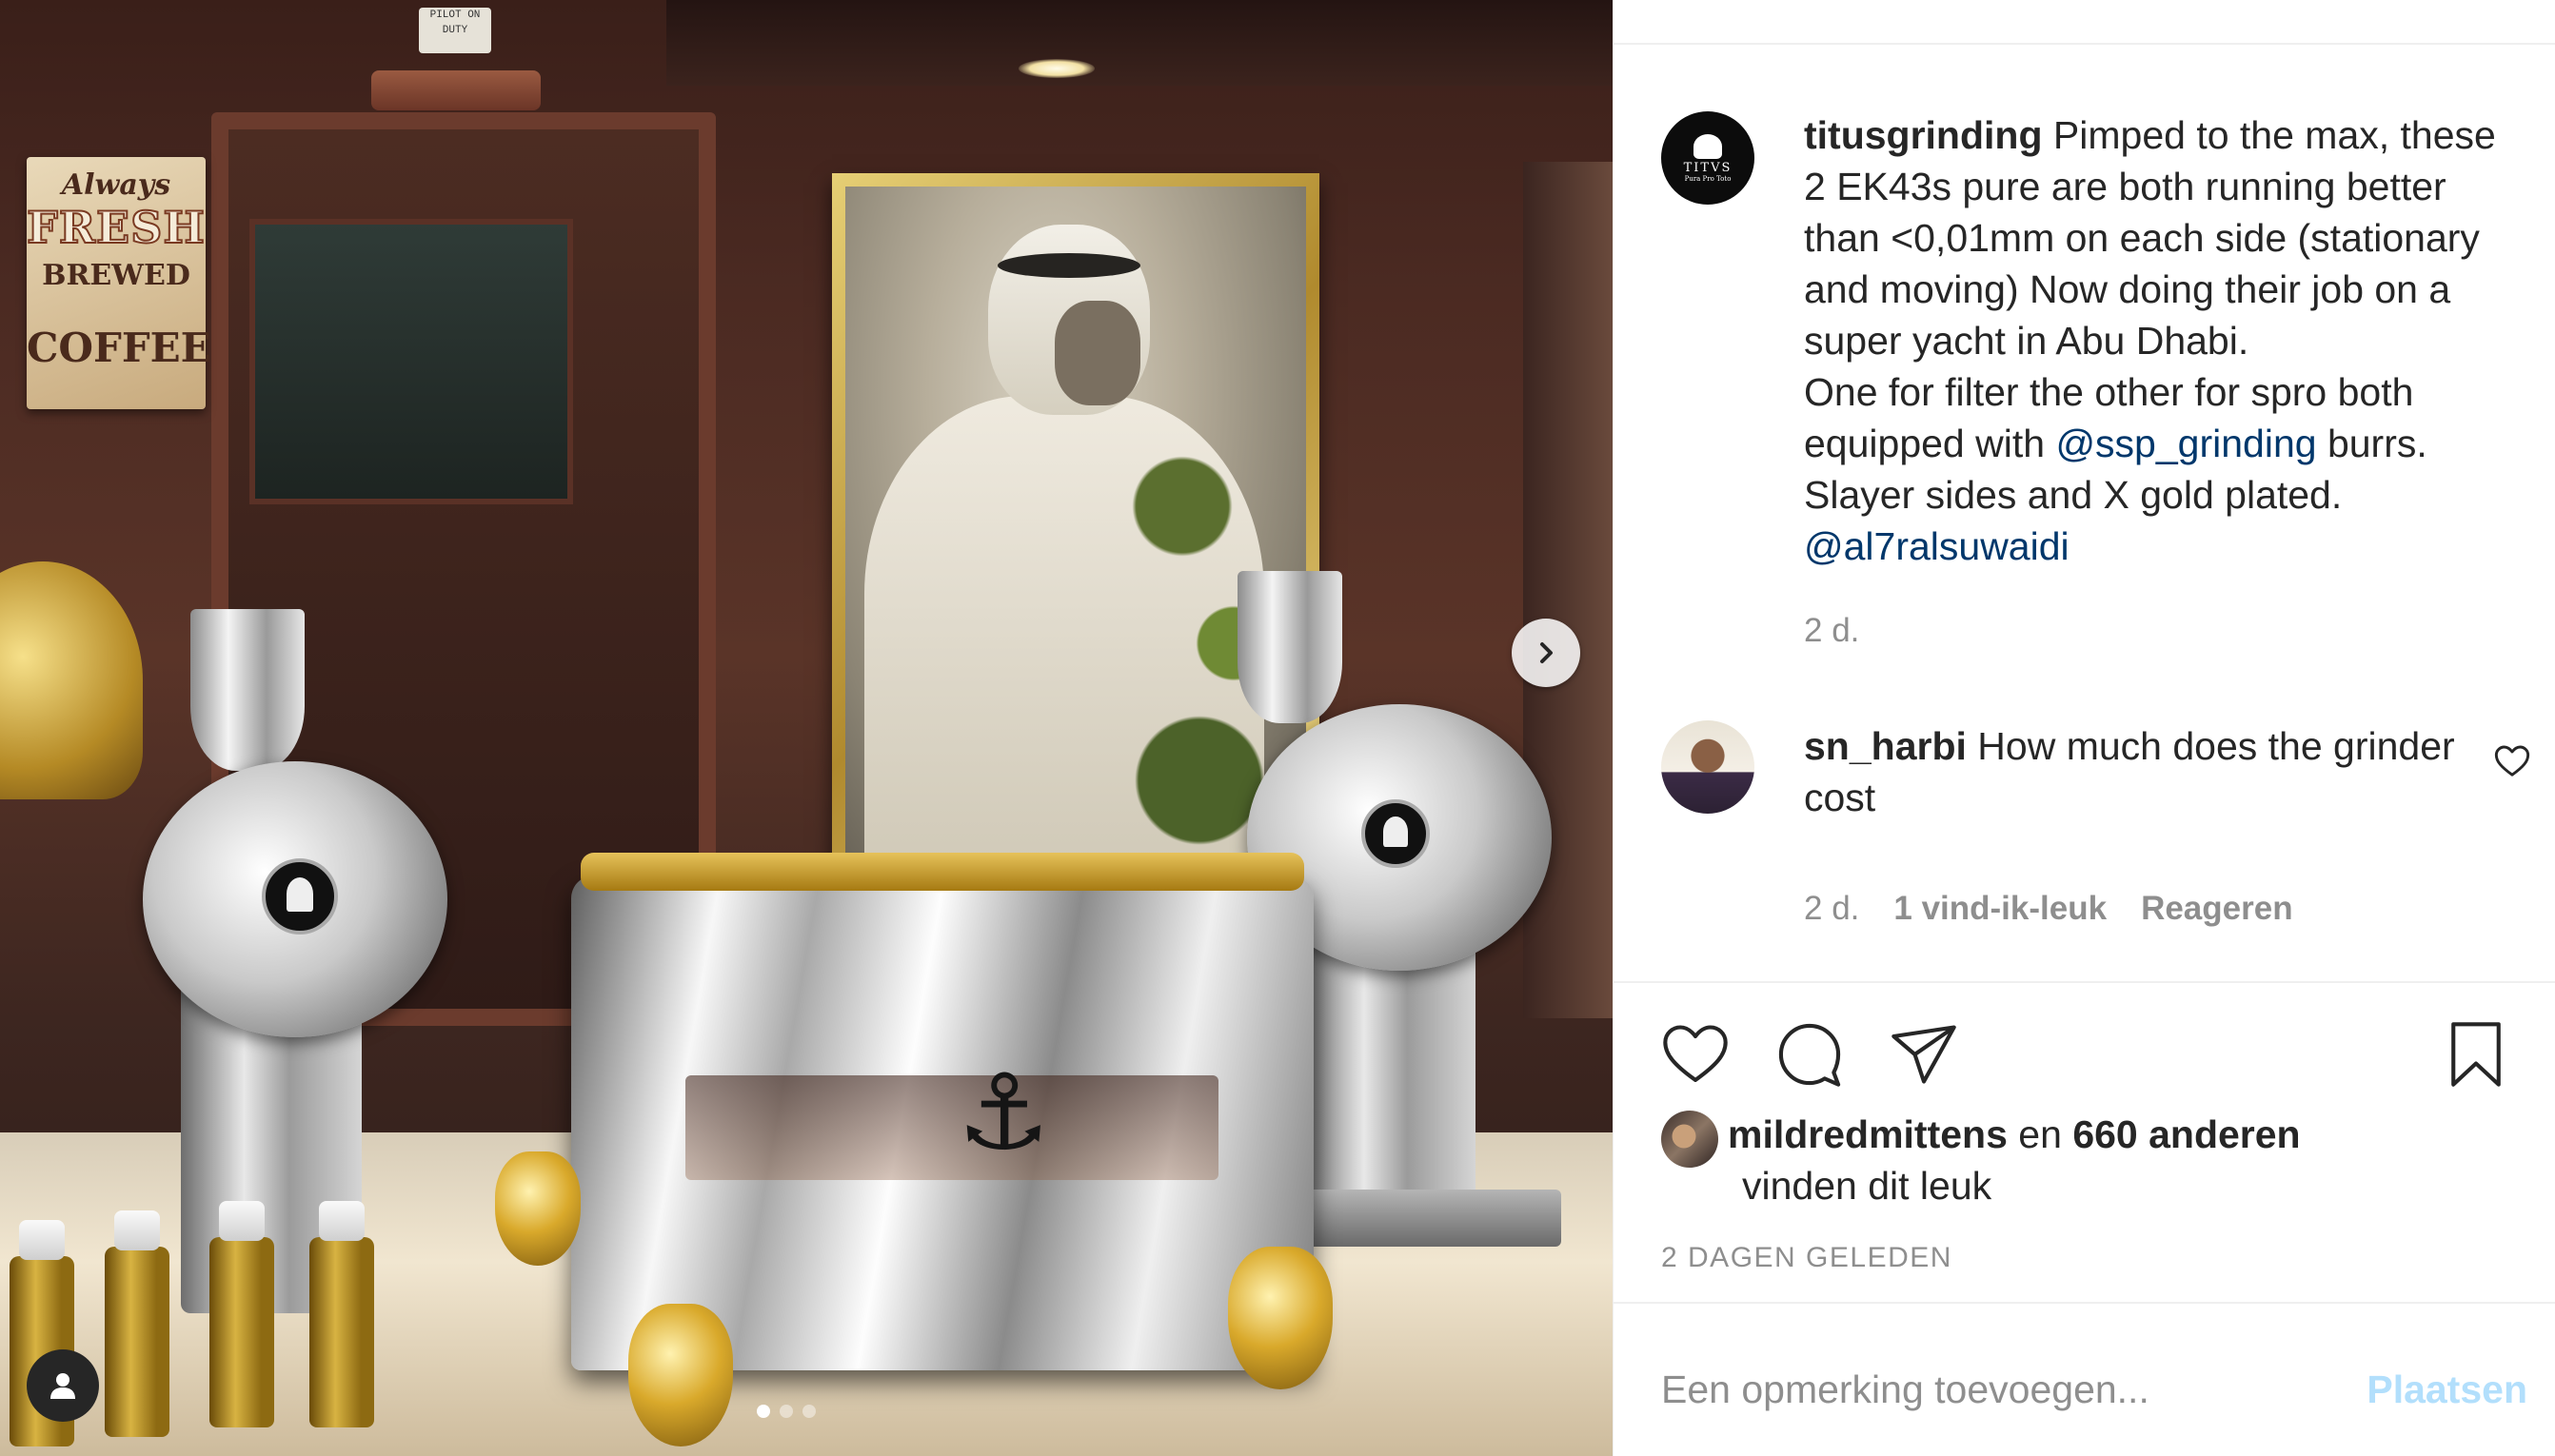 The width and height of the screenshot is (2555, 1456). What do you see at coordinates (1708, 178) in the screenshot?
I see `avatar-logo-motto: Pura Pro Toto` at bounding box center [1708, 178].